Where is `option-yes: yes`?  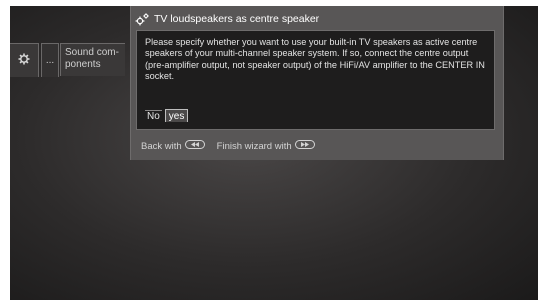
option-yes: yes is located at coordinates (176, 116).